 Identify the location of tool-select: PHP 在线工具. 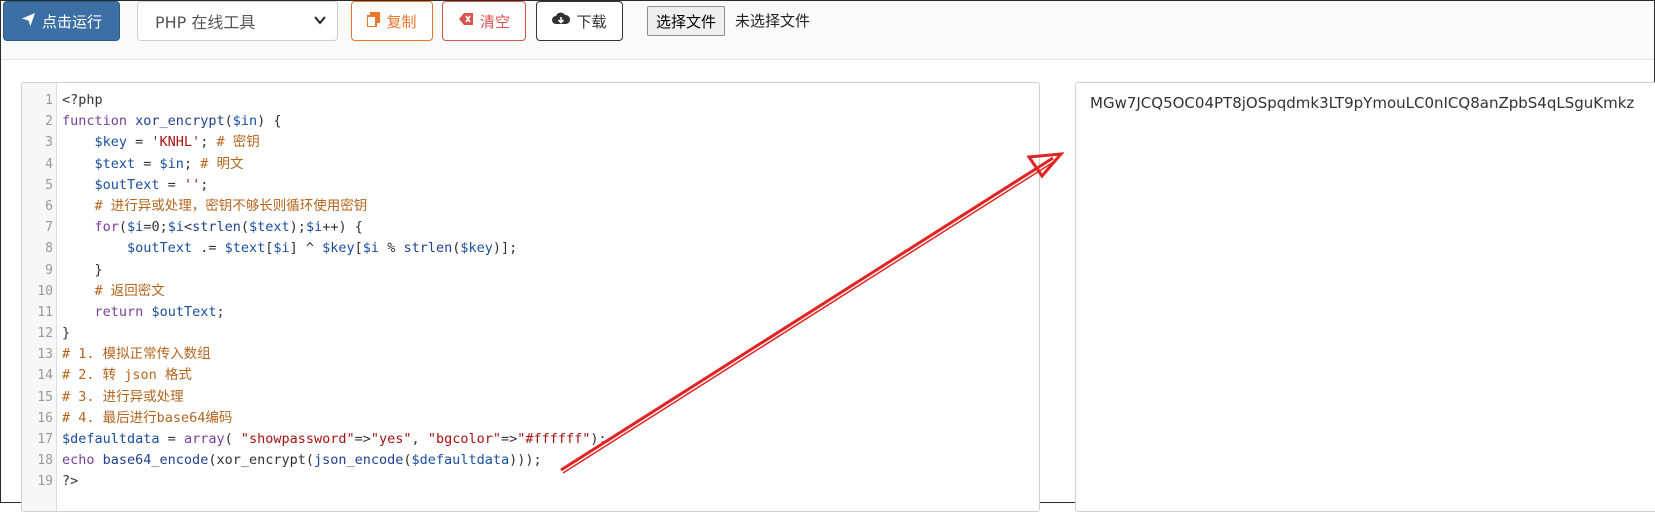
(237, 21).